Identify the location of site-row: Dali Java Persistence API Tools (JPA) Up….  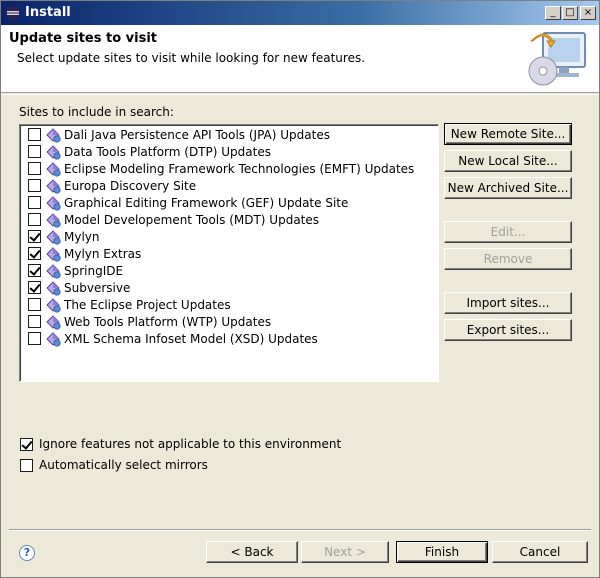
(179, 134).